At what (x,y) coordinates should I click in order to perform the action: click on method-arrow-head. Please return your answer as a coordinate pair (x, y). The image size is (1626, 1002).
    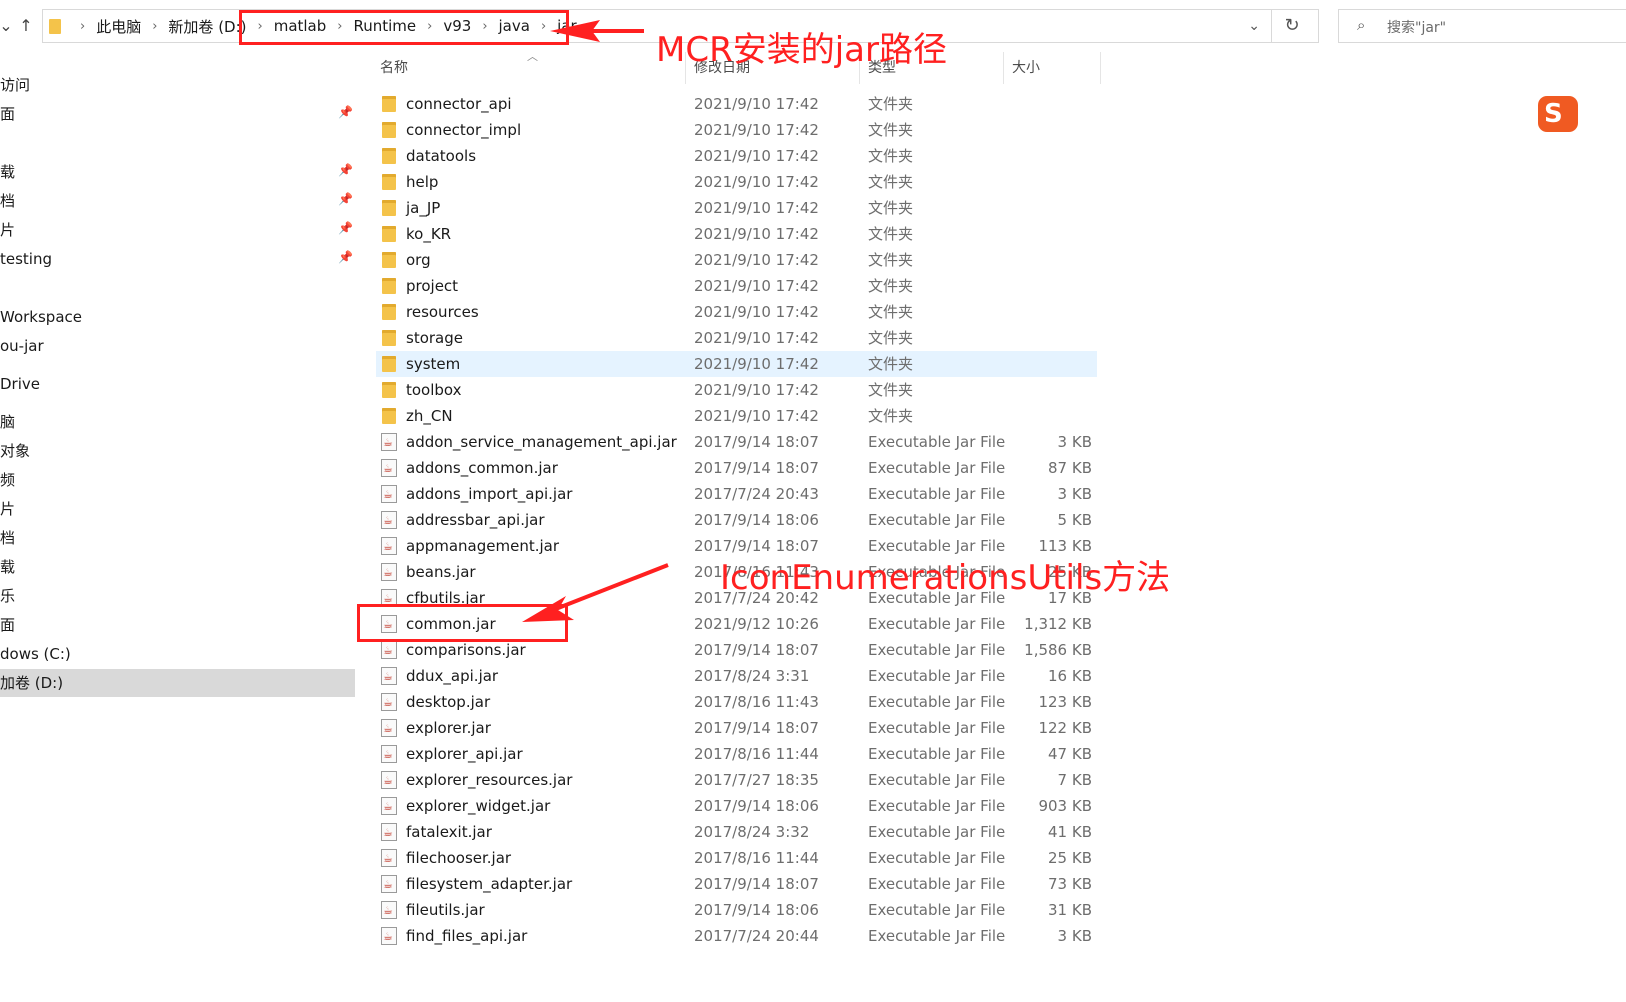
    Looking at the image, I should click on (548, 609).